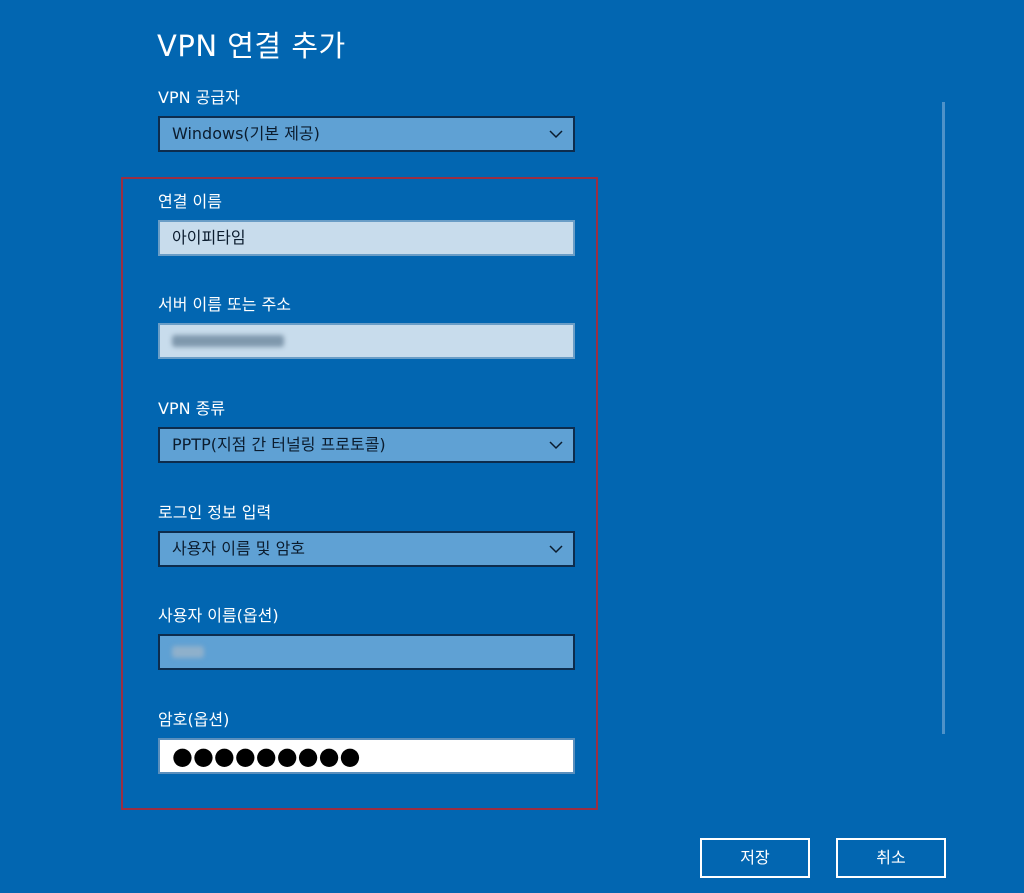 This screenshot has width=1024, height=893. Describe the element at coordinates (190, 201) in the screenshot. I see `connection-name-label: 연결 이름` at that location.